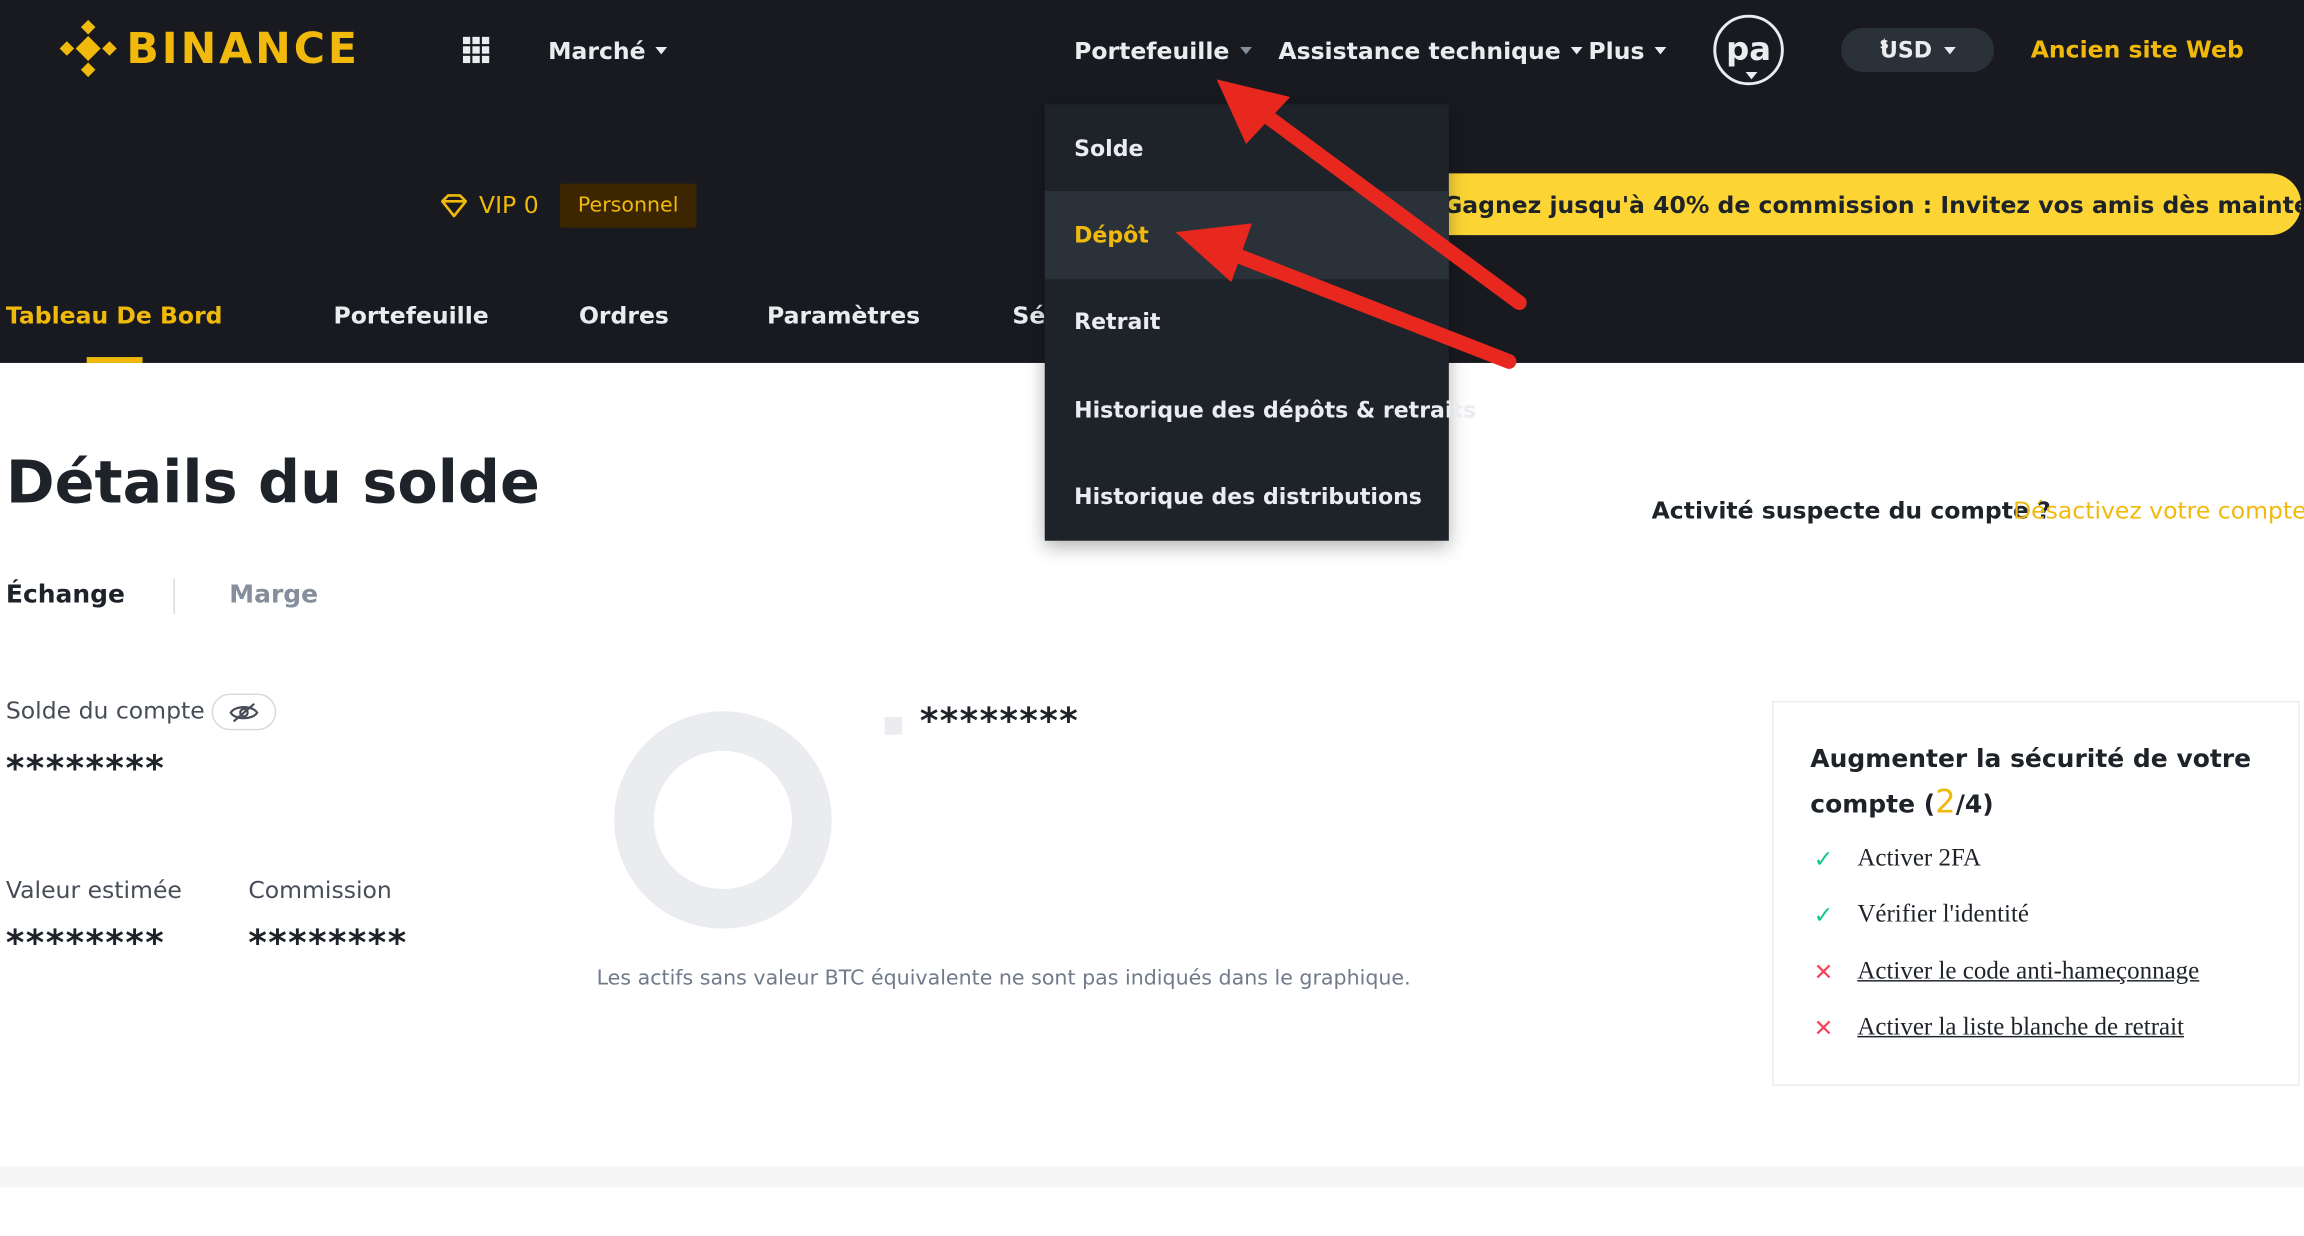 Image resolution: width=2304 pixels, height=1236 pixels. I want to click on security-item-whitelist: ✕ Activer la liste blanche de retrait, so click(1997, 1026).